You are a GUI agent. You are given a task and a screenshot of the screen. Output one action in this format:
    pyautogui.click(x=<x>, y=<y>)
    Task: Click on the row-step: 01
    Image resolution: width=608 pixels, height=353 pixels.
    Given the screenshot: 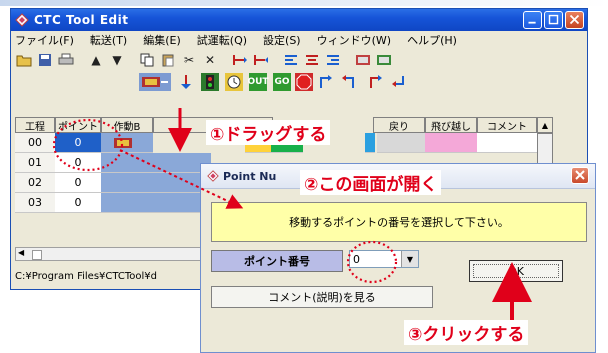 What is the action you would take?
    pyautogui.click(x=35, y=163)
    